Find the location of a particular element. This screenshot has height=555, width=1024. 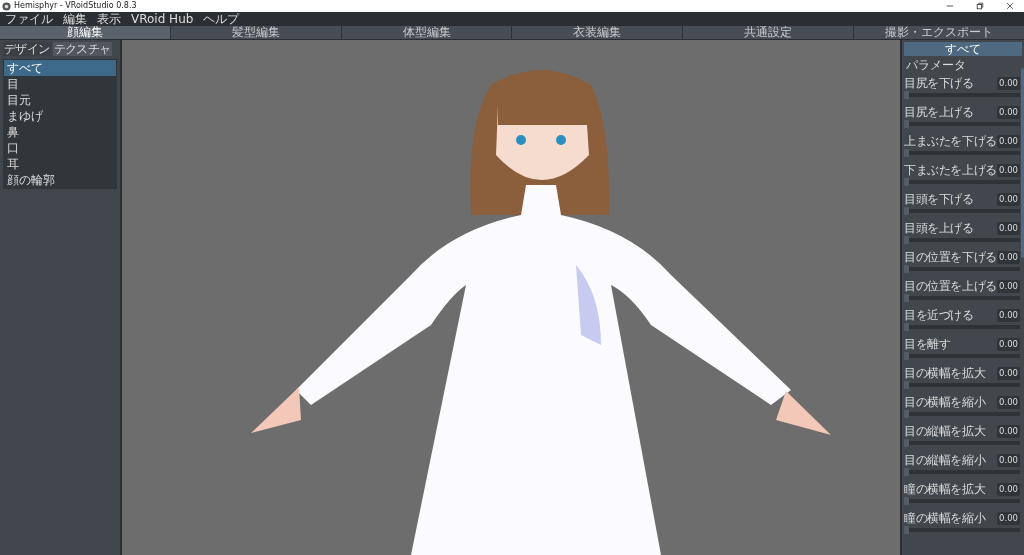

category-item: 目 is located at coordinates (60, 84).